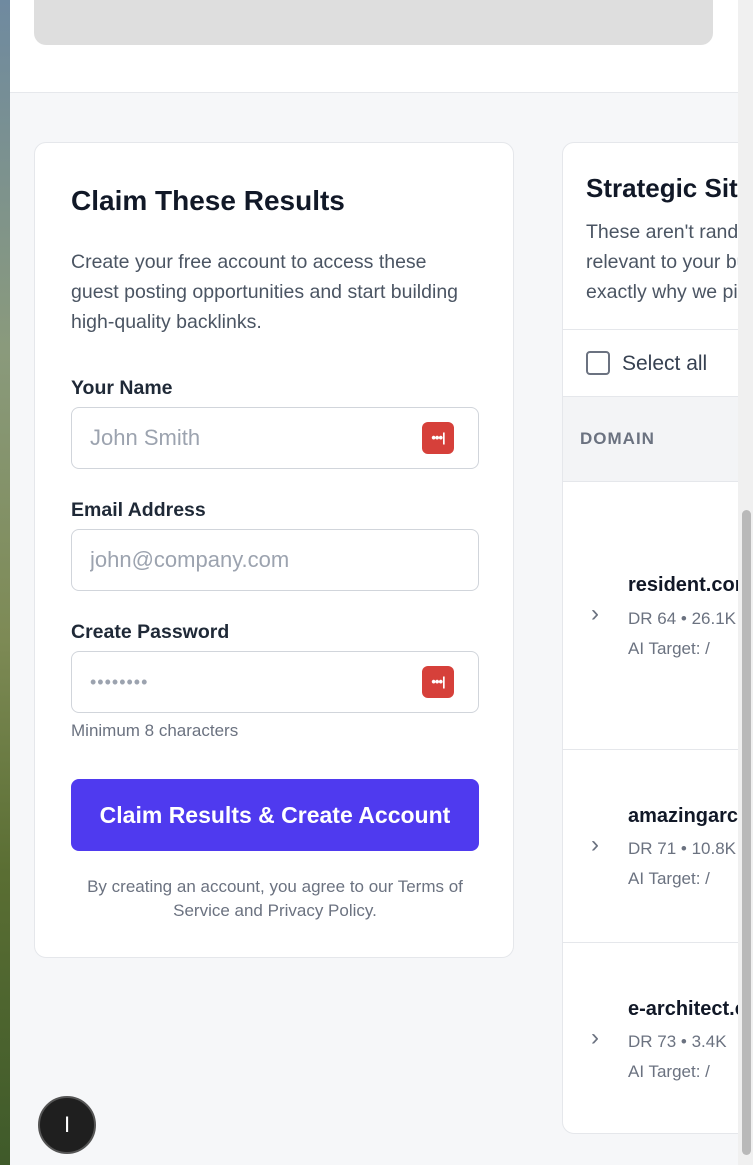 This screenshot has height=1165, width=753. I want to click on scrollbar-thumb, so click(746, 832).